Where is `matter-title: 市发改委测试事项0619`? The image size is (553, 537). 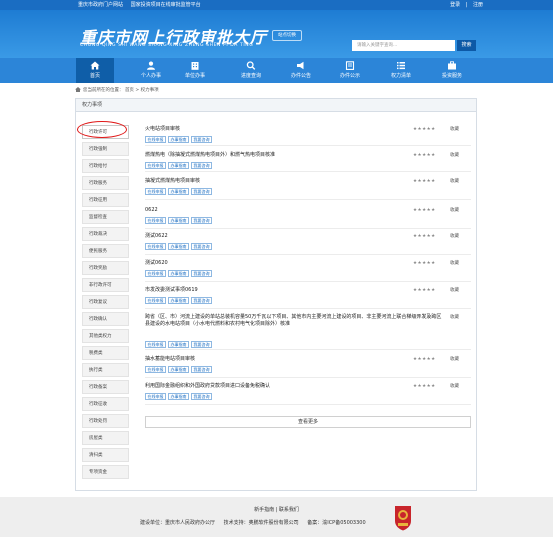 matter-title: 市发改委测试事项0619 is located at coordinates (171, 290).